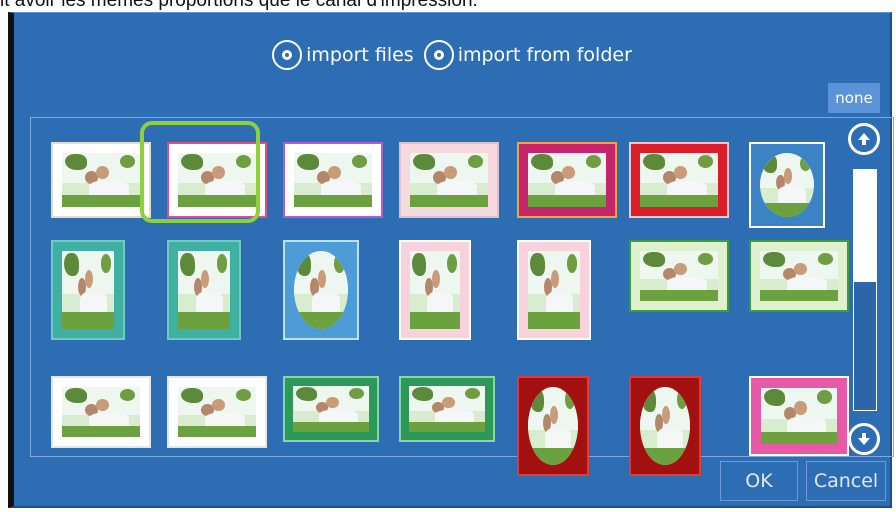  I want to click on scroll-down-button, so click(864, 439).